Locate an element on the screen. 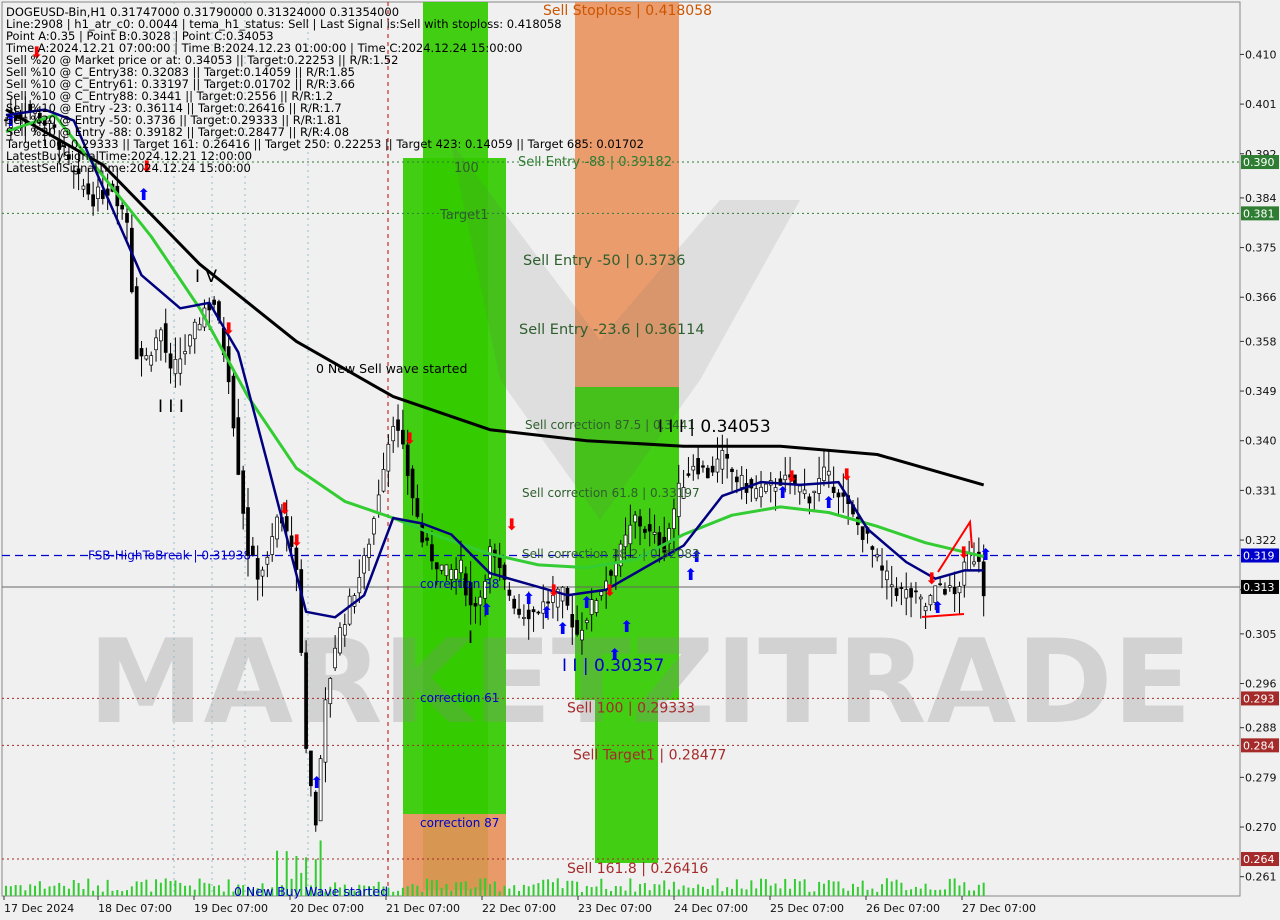  price-tick-label: 0.375 is located at coordinates (1261, 248).